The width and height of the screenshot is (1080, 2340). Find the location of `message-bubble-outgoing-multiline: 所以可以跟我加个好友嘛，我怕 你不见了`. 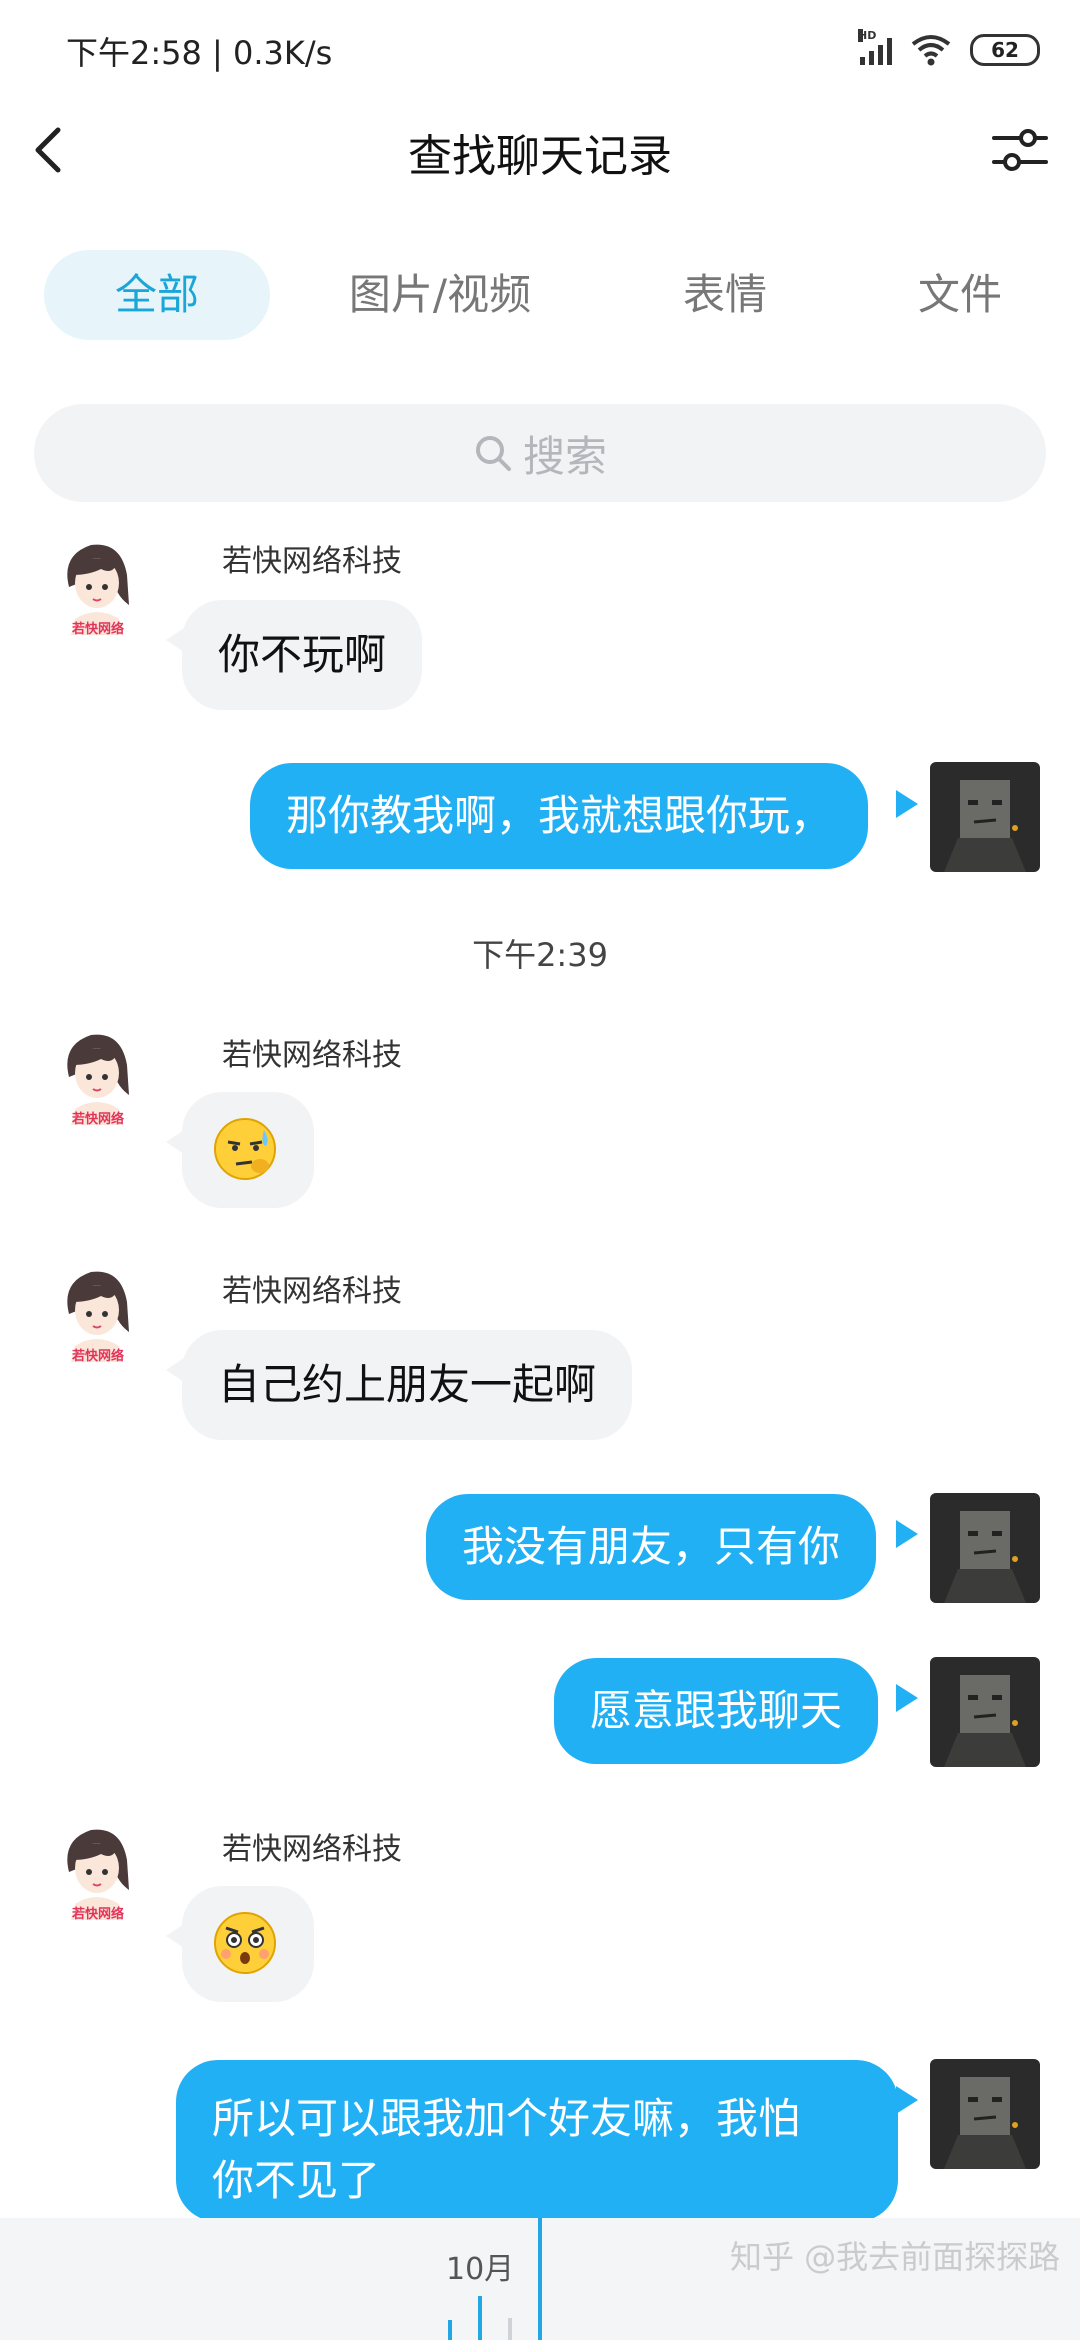

message-bubble-outgoing-multiline: 所以可以跟我加个好友嘛，我怕 你不见了 is located at coordinates (537, 2141).